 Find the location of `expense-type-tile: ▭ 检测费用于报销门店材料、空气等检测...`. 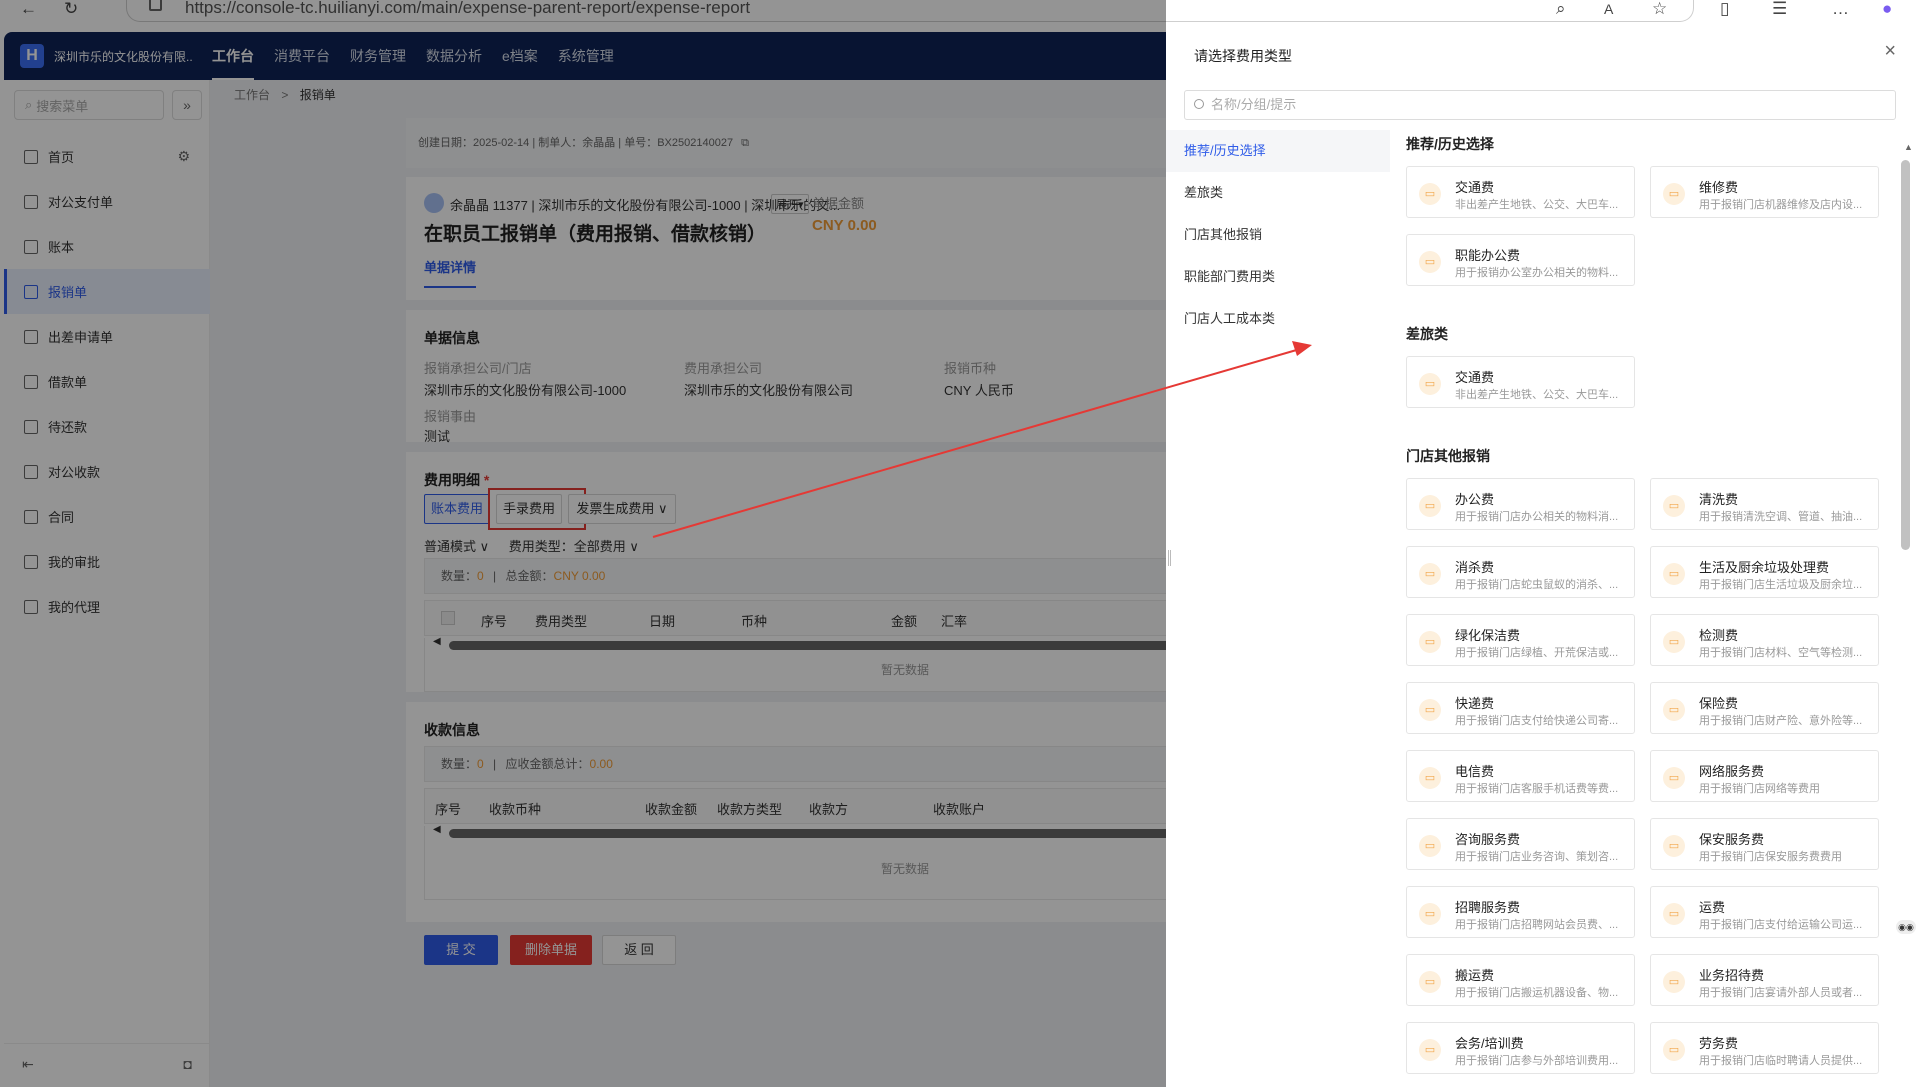

expense-type-tile: ▭ 检测费用于报销门店材料、空气等检测... is located at coordinates (1764, 640).